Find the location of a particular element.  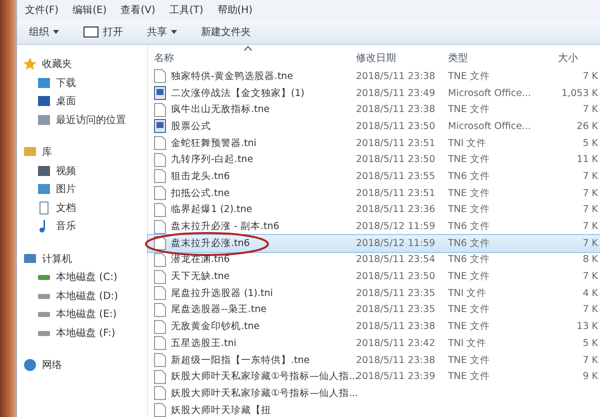

sidebar-item: 最近访问的位置 is located at coordinates (82, 119).